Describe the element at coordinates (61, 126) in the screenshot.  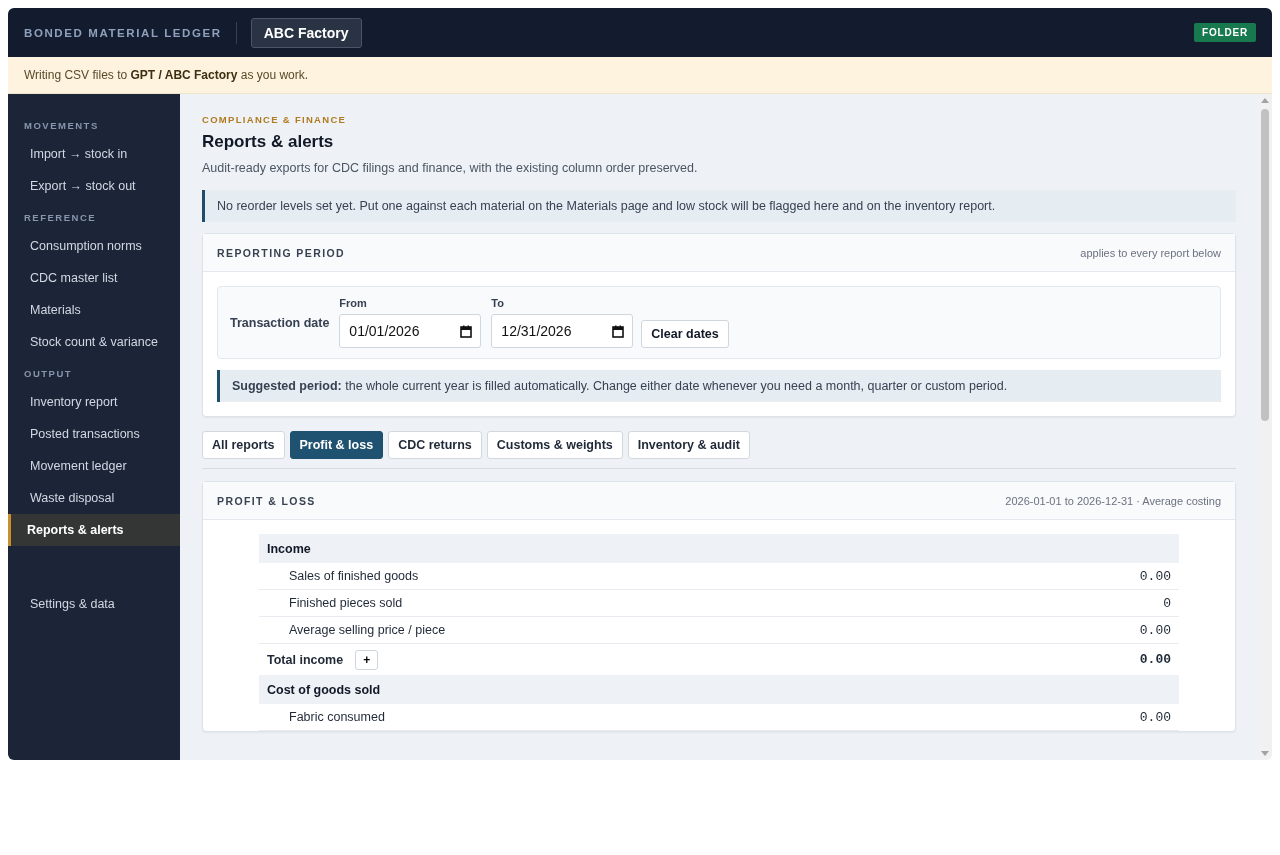
I see `section-heading: MOVEMENTS` at that location.